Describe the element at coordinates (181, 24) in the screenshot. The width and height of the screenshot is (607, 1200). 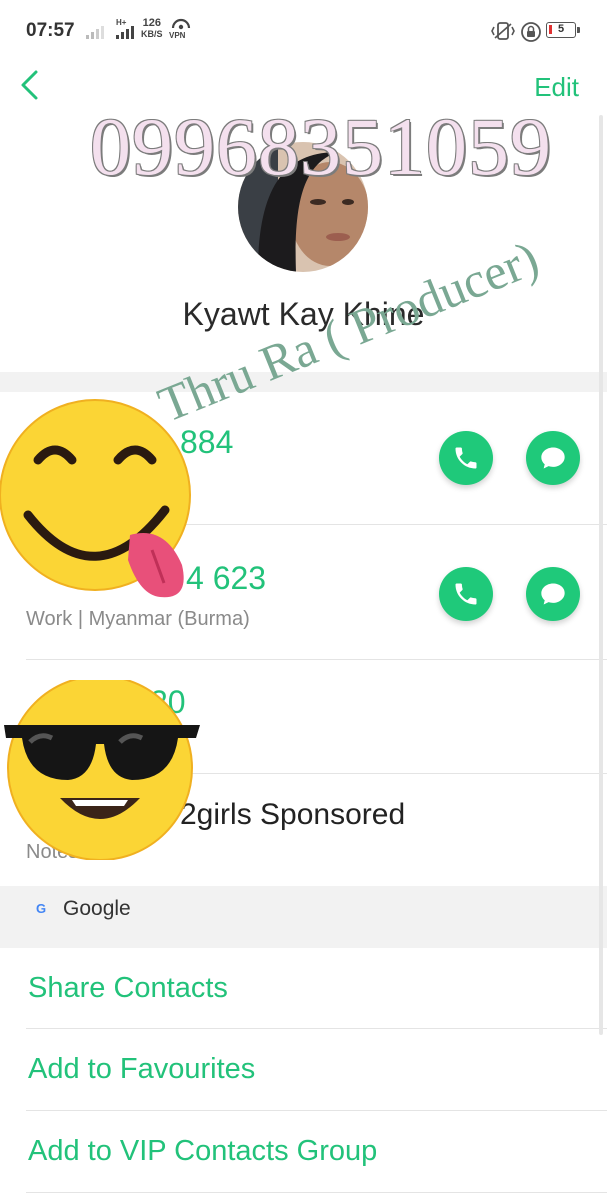
I see `vpn-icon` at that location.